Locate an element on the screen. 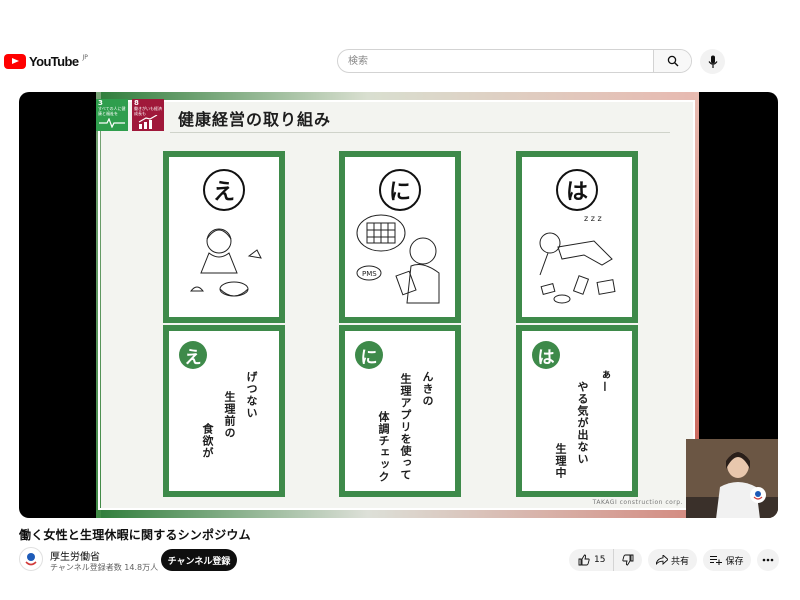 This screenshot has width=800, height=600. svg-text: PMS is located at coordinates (369, 274).